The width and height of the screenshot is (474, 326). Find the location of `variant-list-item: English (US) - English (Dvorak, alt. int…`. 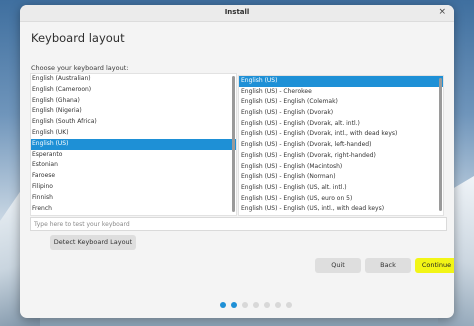

variant-list-item: English (US) - English (Dvorak, alt. int… is located at coordinates (341, 124).